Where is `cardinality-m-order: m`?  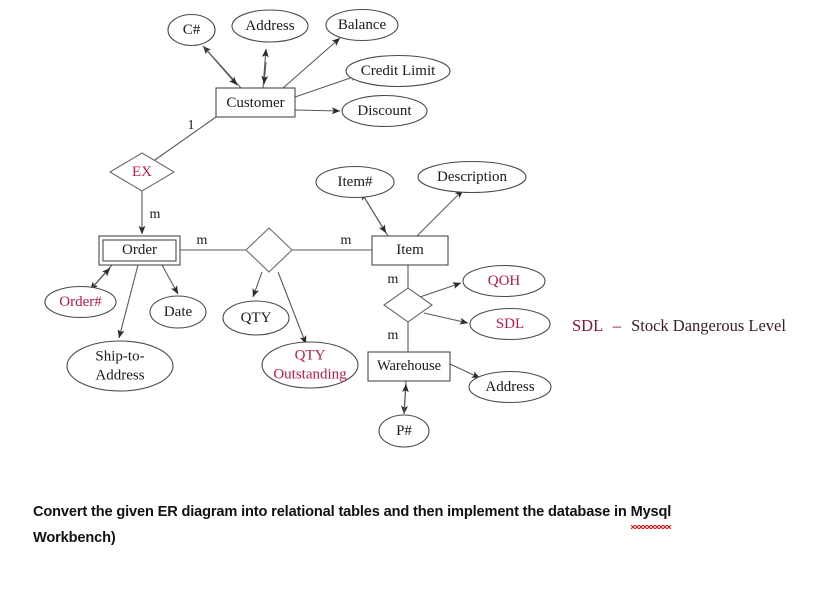
cardinality-m-order: m is located at coordinates (155, 214).